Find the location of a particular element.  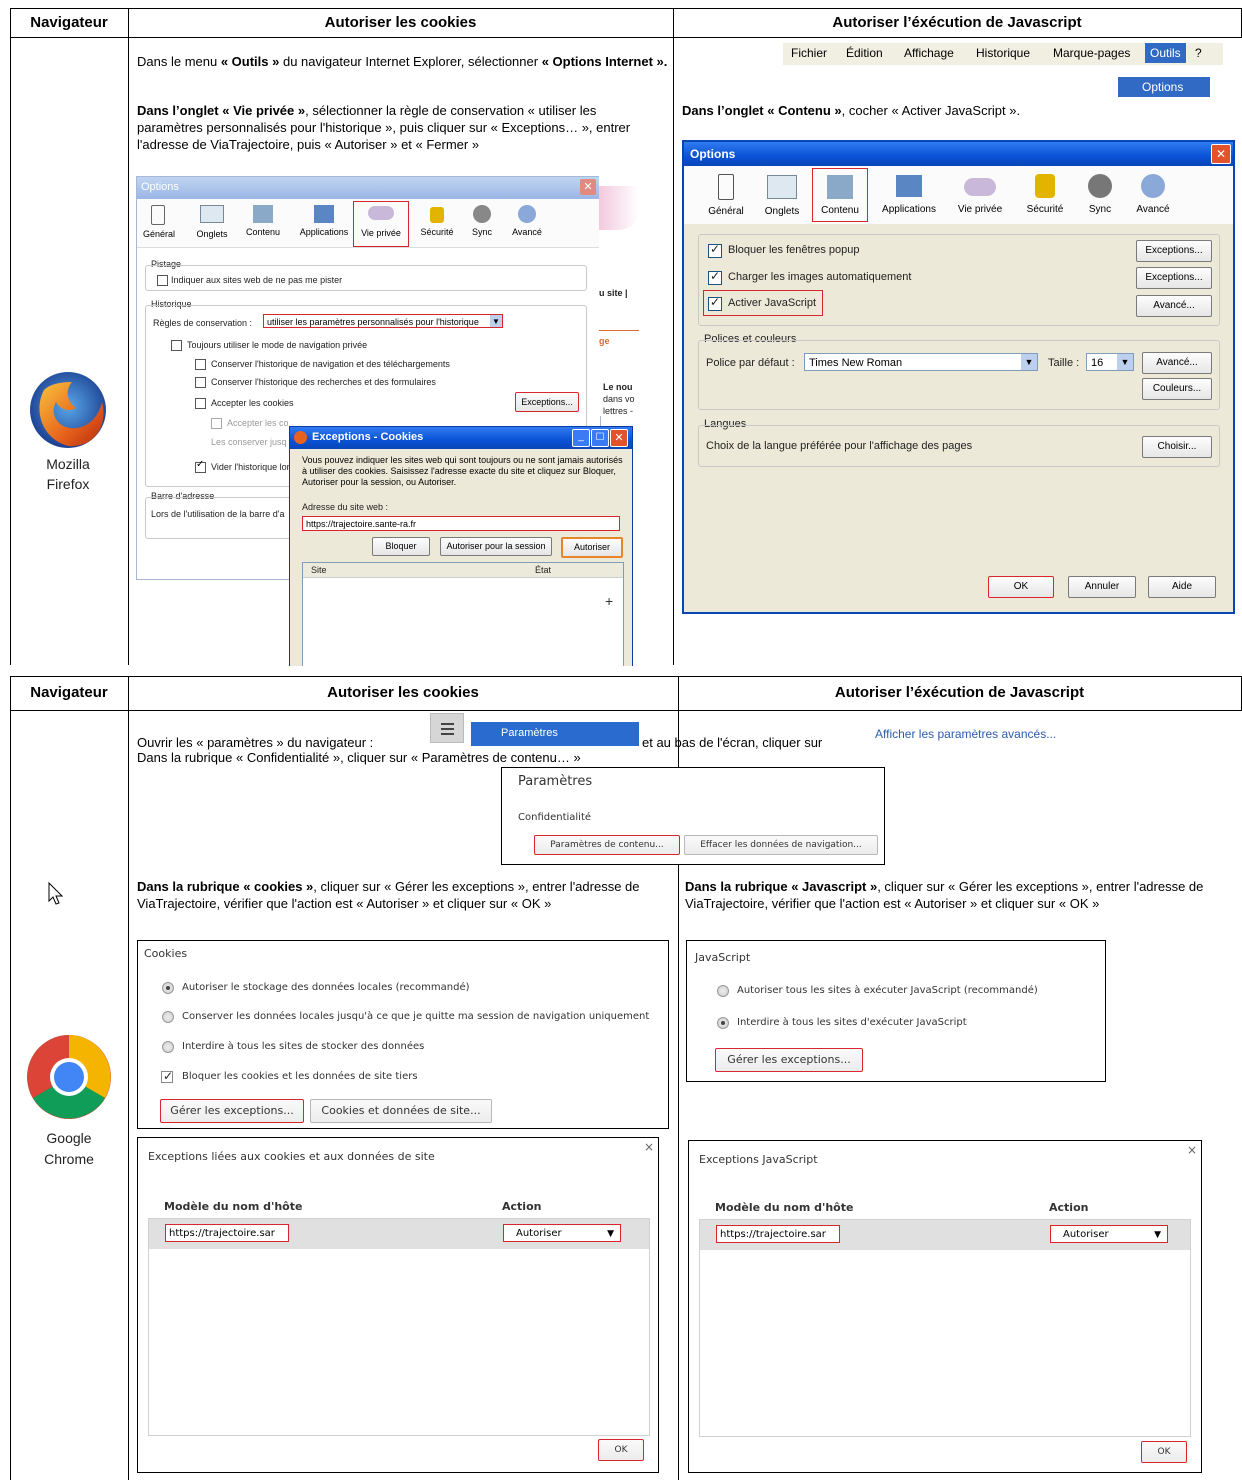

block-popup-checkbox is located at coordinates (715, 250).